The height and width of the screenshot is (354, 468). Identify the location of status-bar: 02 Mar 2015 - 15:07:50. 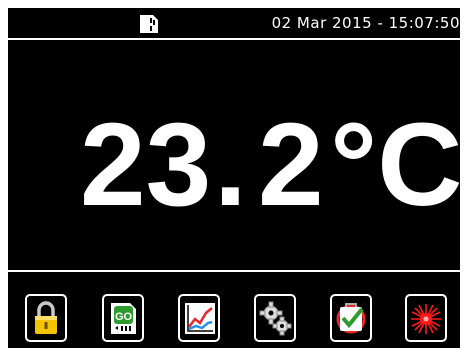
(234, 24).